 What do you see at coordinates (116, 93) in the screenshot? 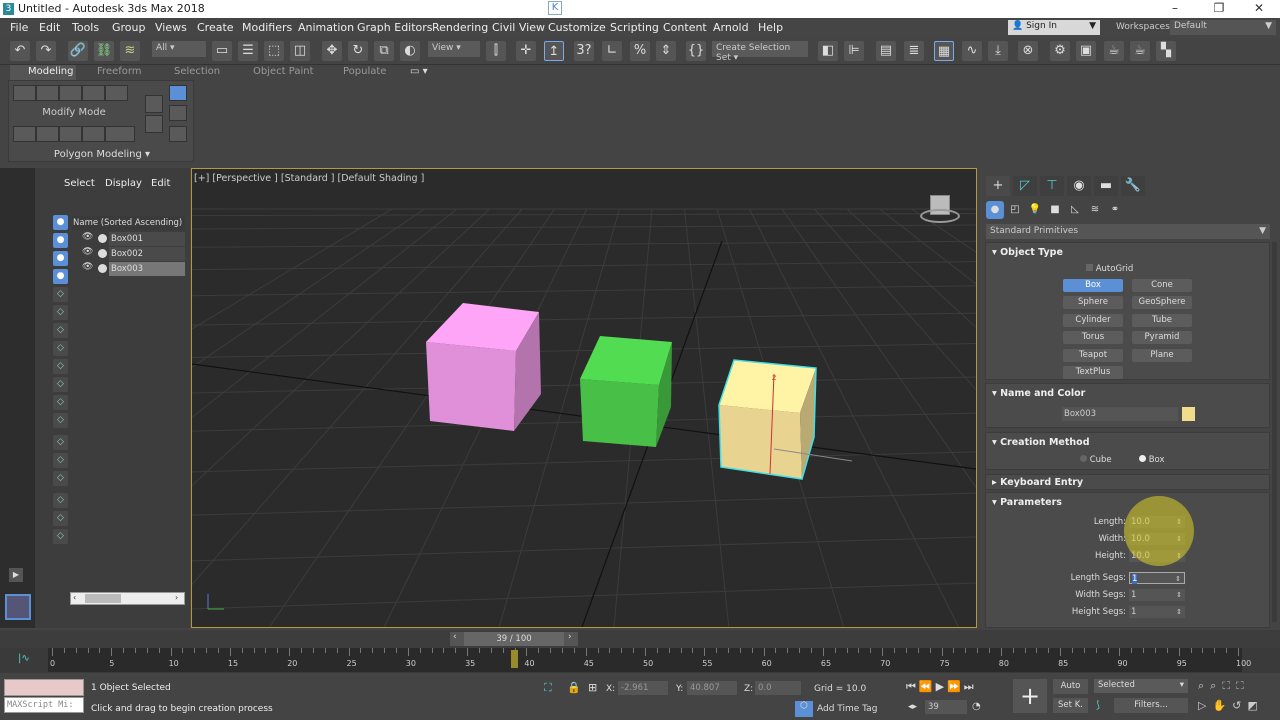
I see `element-icon` at bounding box center [116, 93].